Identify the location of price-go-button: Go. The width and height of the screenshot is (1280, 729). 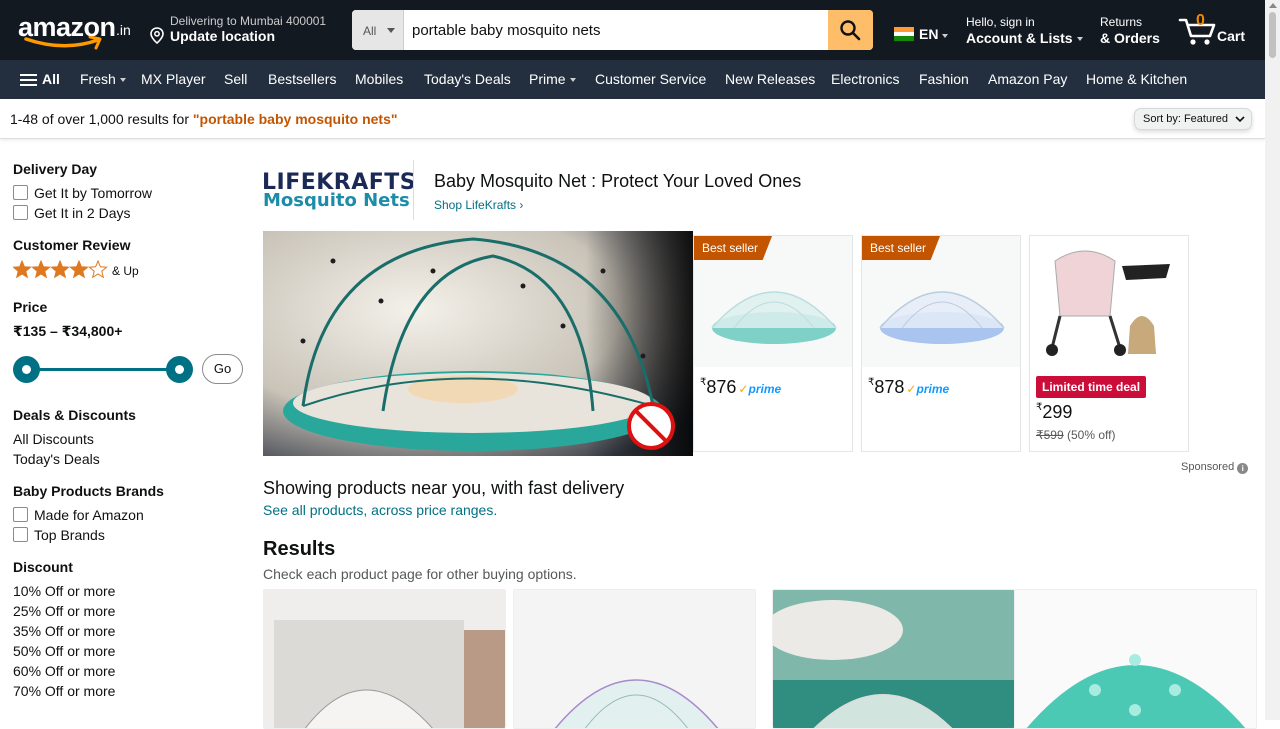
(222, 369).